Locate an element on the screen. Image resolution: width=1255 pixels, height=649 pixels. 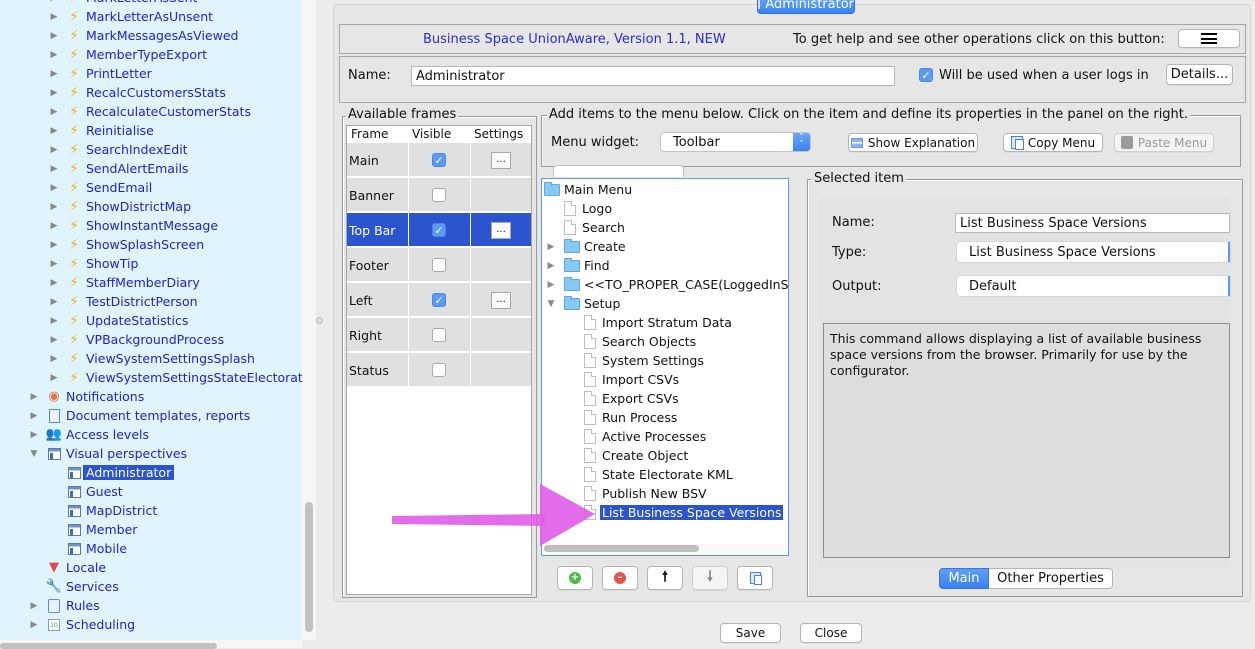
tree-item: 🔧 Services is located at coordinates (73, 586).